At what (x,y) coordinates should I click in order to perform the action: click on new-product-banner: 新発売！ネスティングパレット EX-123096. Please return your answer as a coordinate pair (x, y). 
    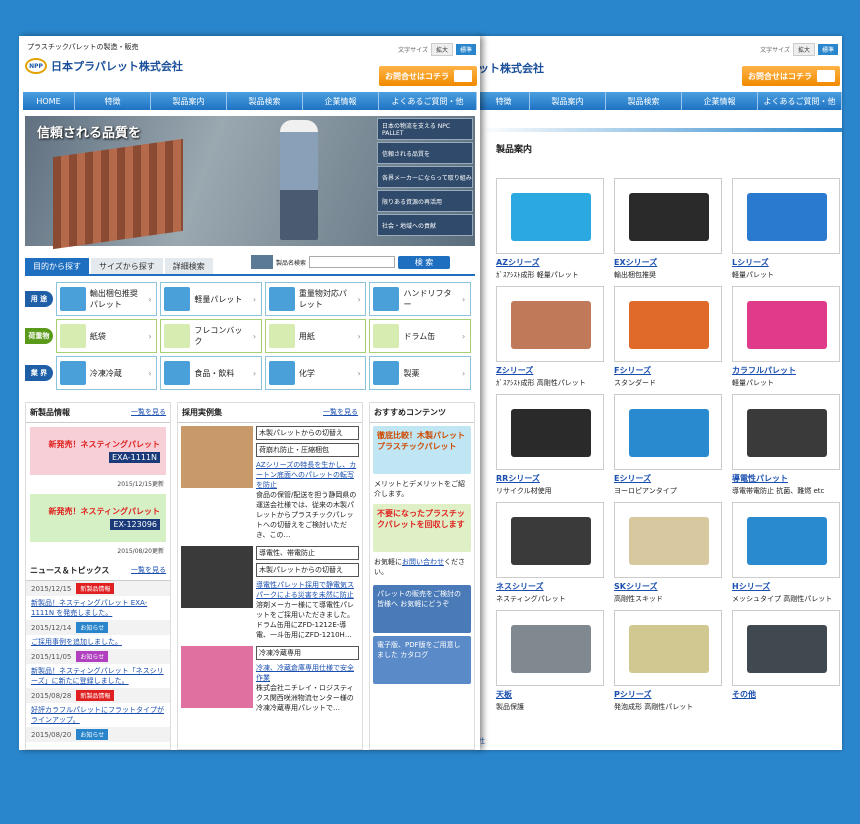
    Looking at the image, I should click on (98, 518).